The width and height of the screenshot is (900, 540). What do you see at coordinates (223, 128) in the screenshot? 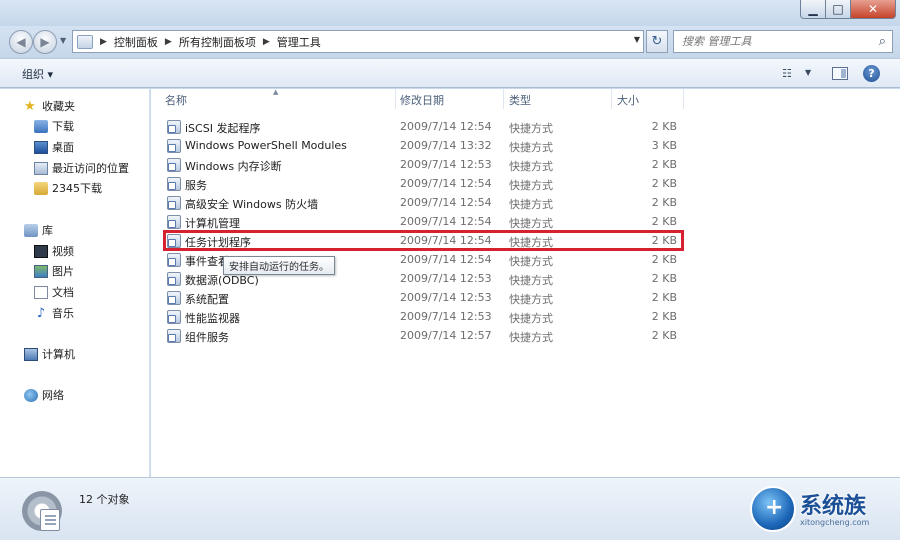
I see `file-name: iSCSI 发起程序` at bounding box center [223, 128].